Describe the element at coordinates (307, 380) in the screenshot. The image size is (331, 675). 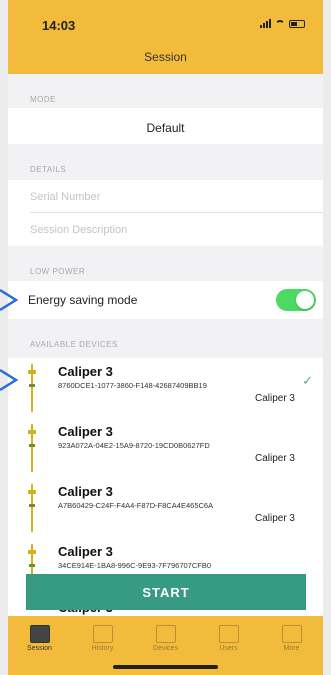
I see `checkmark-icon: ✓` at that location.